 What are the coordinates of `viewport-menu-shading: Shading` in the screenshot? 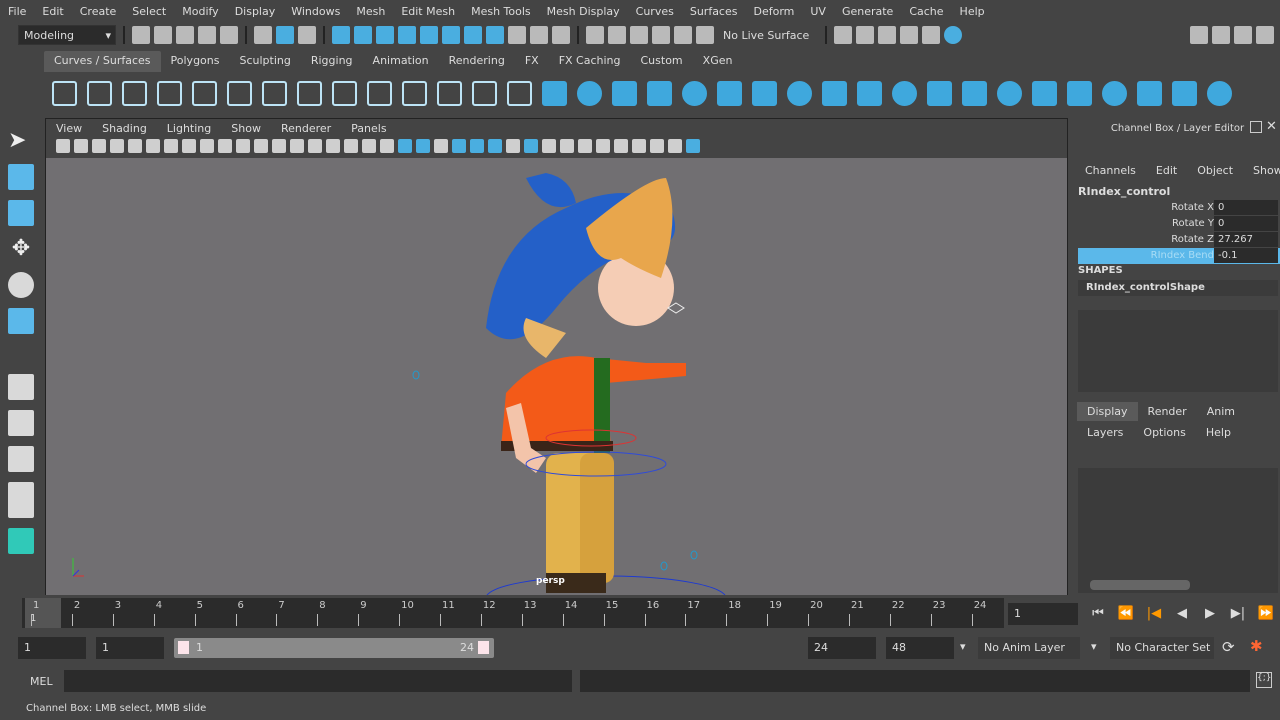 It's located at (124, 128).